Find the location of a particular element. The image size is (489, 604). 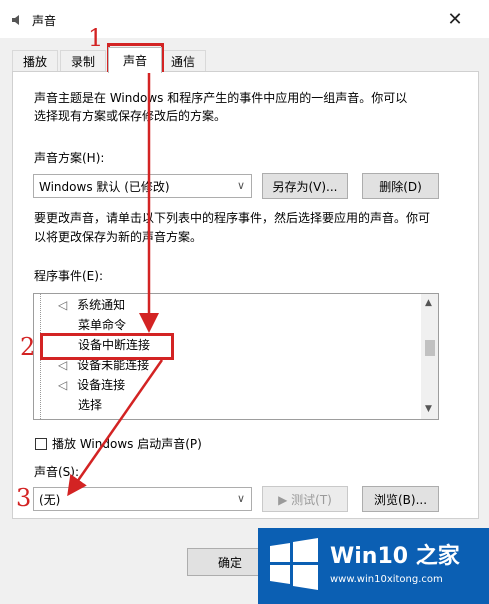

annotation-arrows is located at coordinates (115, 284).